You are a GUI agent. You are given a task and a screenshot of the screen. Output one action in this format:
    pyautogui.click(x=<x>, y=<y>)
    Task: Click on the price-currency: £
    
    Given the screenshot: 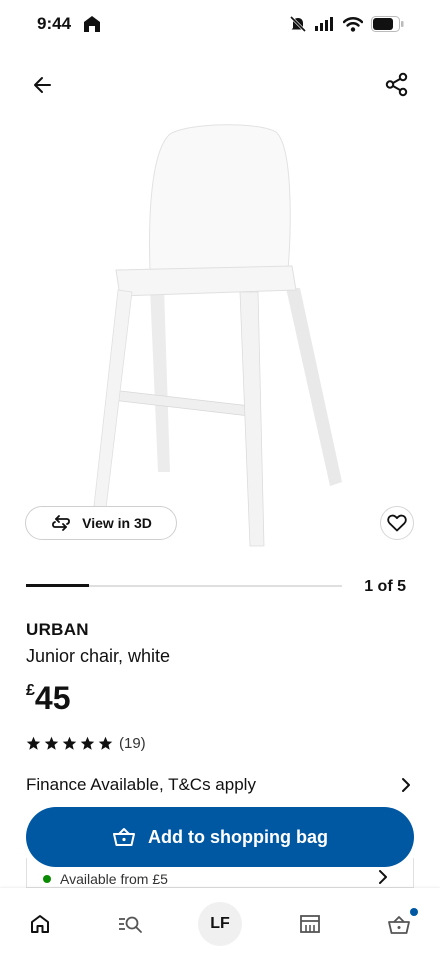 What is the action you would take?
    pyautogui.click(x=30, y=690)
    